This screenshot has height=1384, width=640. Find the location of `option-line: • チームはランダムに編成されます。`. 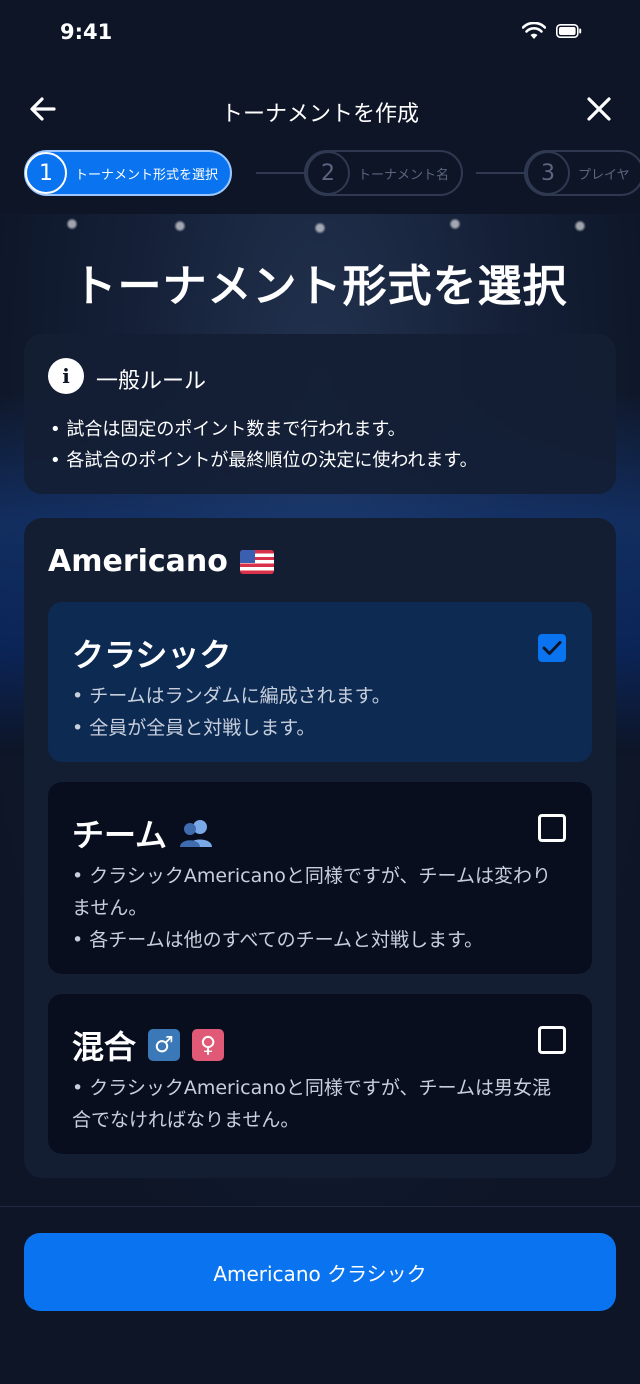

option-line: • チームはランダムに編成されます。 is located at coordinates (231, 696).